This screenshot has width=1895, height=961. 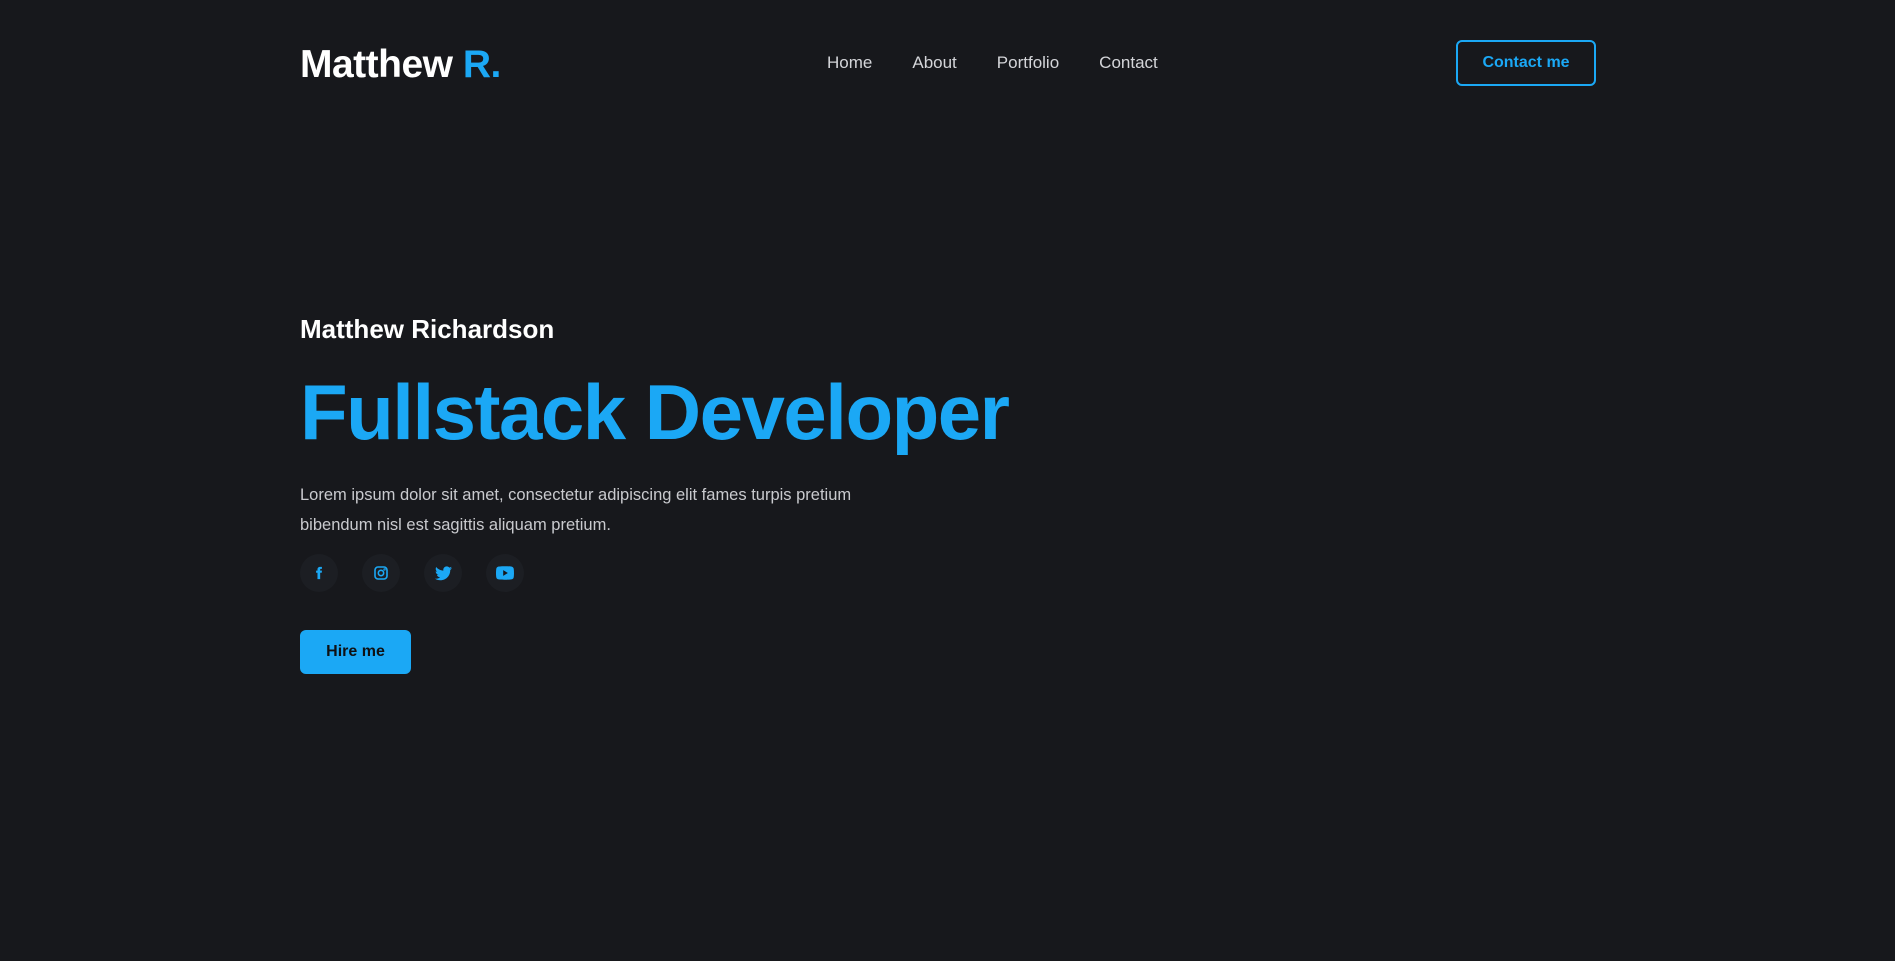 I want to click on hero-name: Matthew Richardson, so click(x=427, y=329).